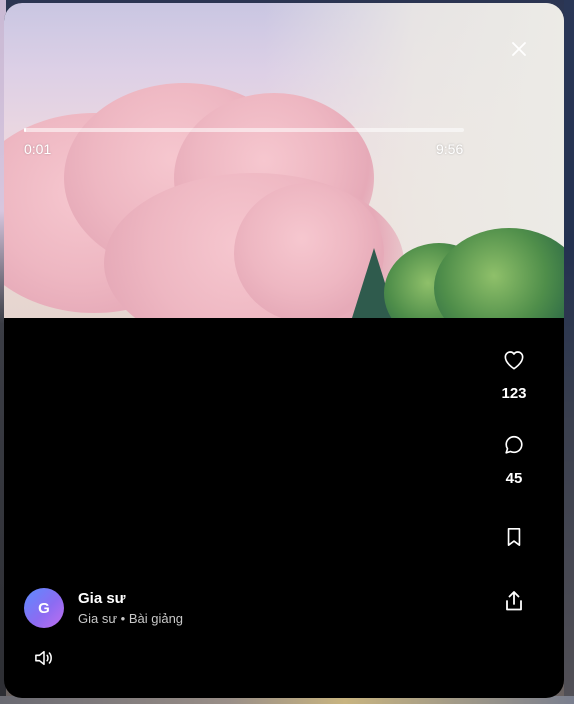 Image resolution: width=574 pixels, height=704 pixels. I want to click on heart-icon, so click(514, 360).